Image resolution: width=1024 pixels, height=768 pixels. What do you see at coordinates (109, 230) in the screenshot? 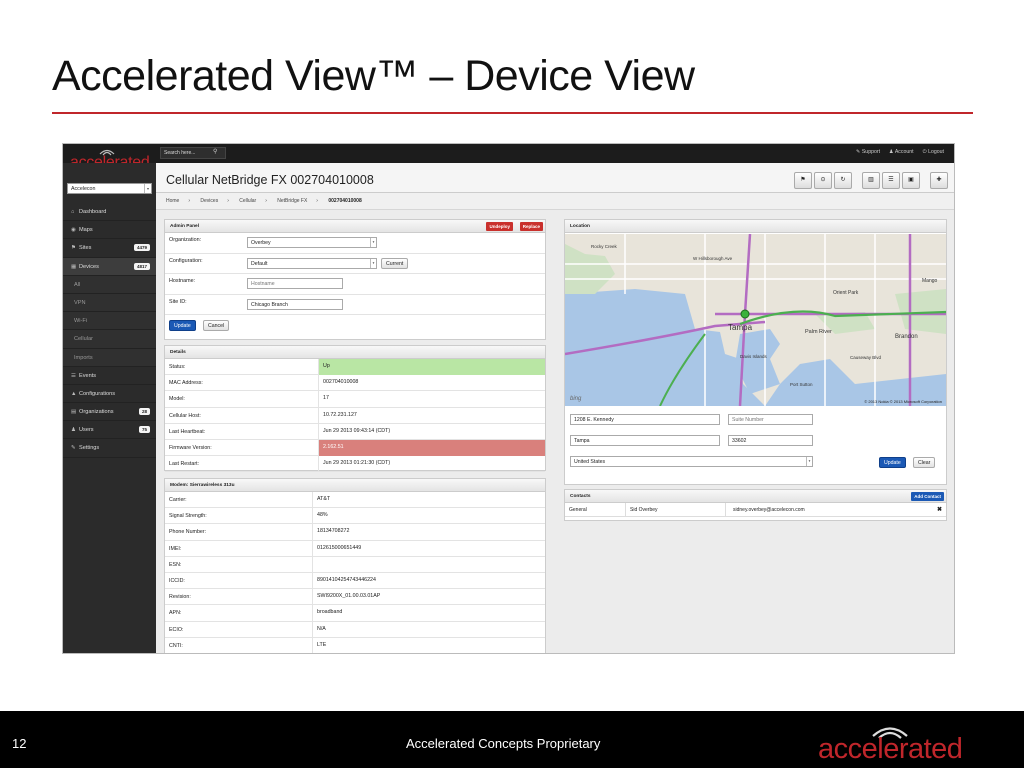
I see `sidebar-item-maps: ◉ Maps` at bounding box center [109, 230].